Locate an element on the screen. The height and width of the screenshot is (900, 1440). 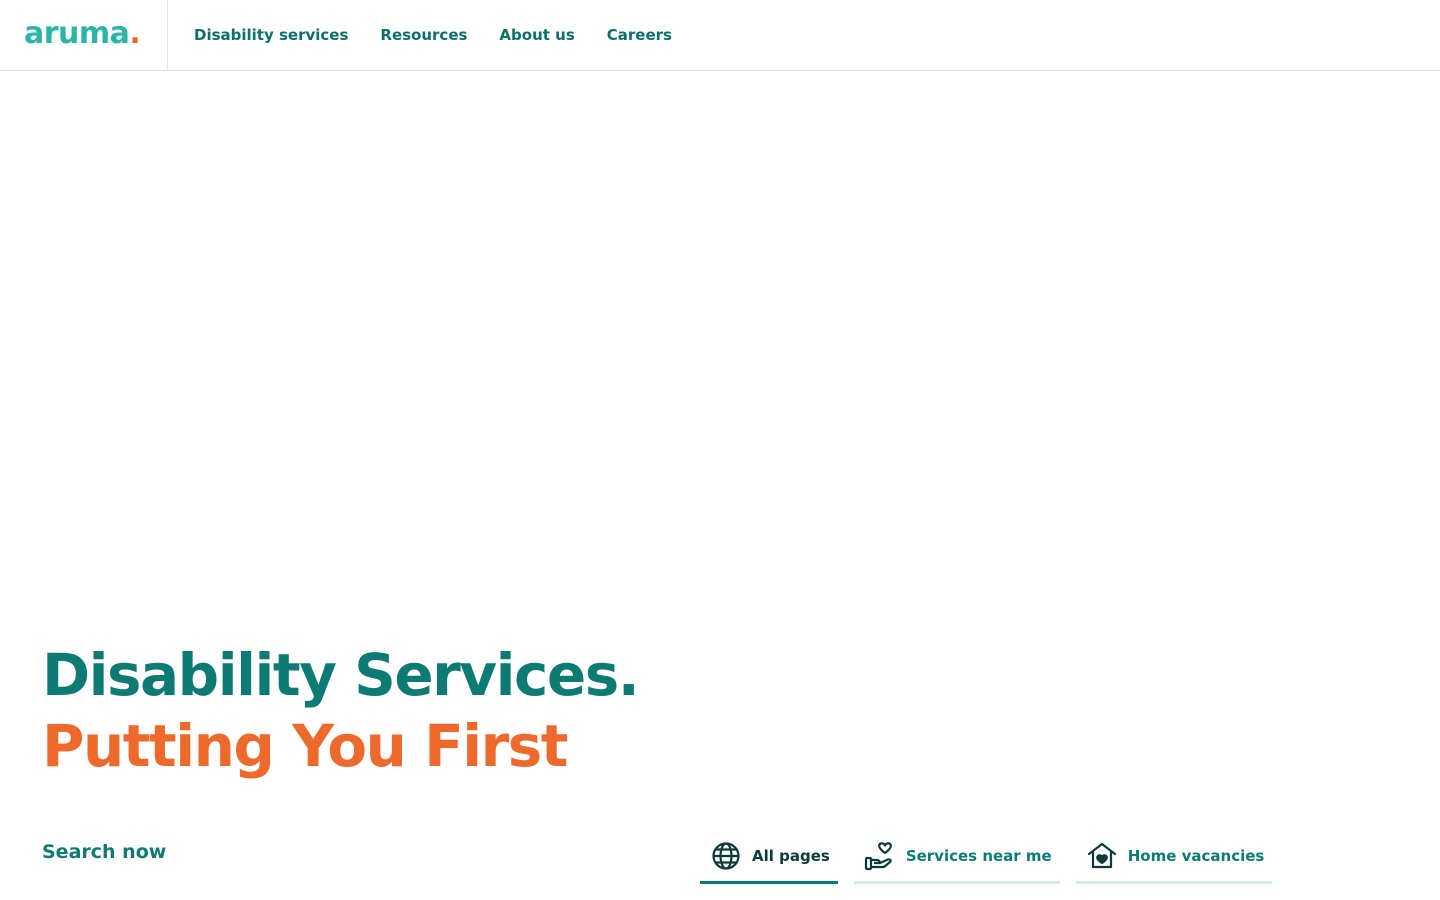
tab-services-near-me-label: Services near me is located at coordinates (978, 855).